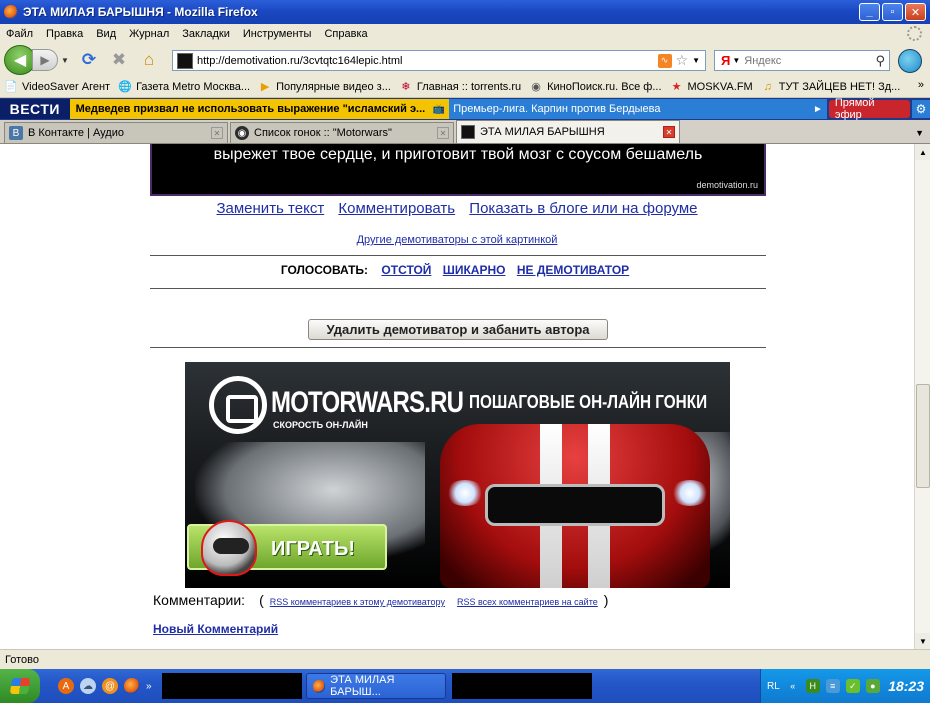 The image size is (930, 727). I want to click on cloud-icon: ☁, so click(88, 686).